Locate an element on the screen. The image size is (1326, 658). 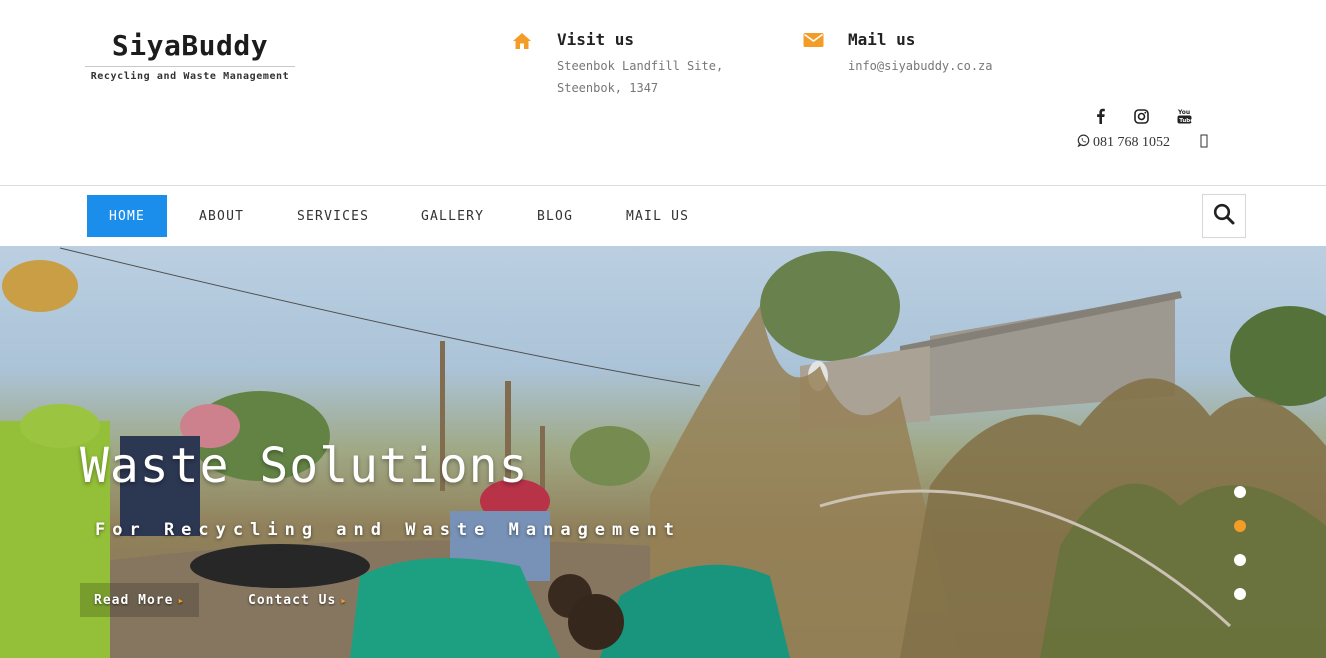
read-more-button: Read More ▸ is located at coordinates (140, 600).